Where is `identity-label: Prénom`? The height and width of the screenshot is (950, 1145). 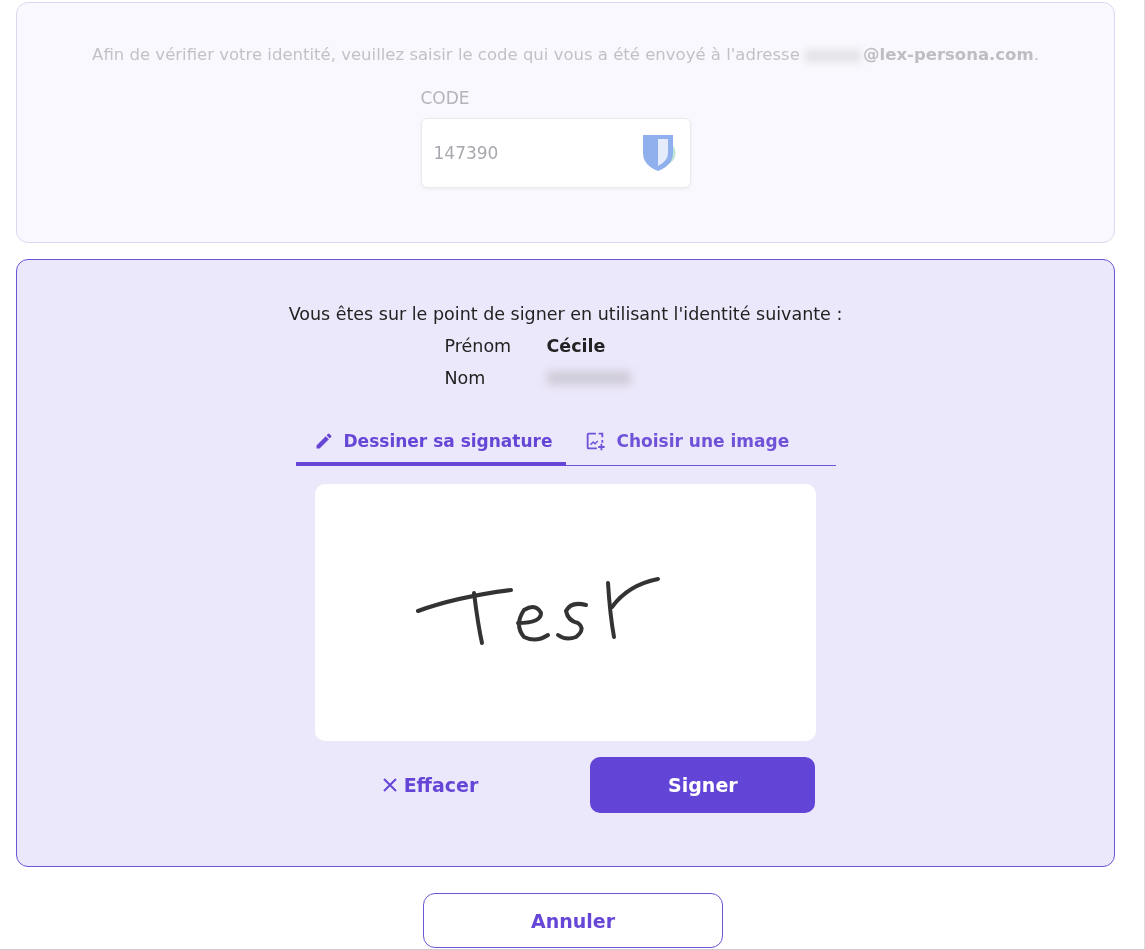
identity-label: Prénom is located at coordinates (478, 346).